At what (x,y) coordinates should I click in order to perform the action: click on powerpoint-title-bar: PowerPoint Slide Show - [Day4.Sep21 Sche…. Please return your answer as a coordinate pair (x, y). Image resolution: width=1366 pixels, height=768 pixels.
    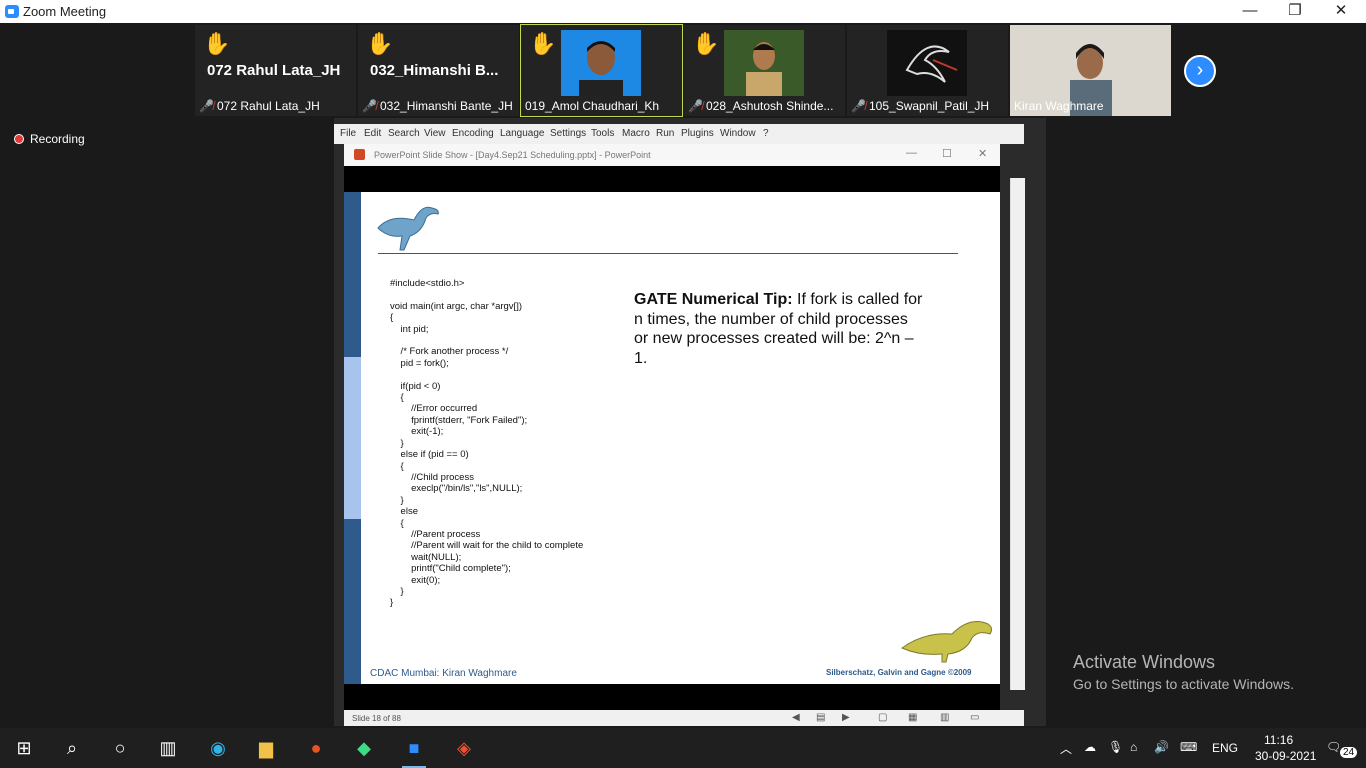
    Looking at the image, I should click on (672, 155).